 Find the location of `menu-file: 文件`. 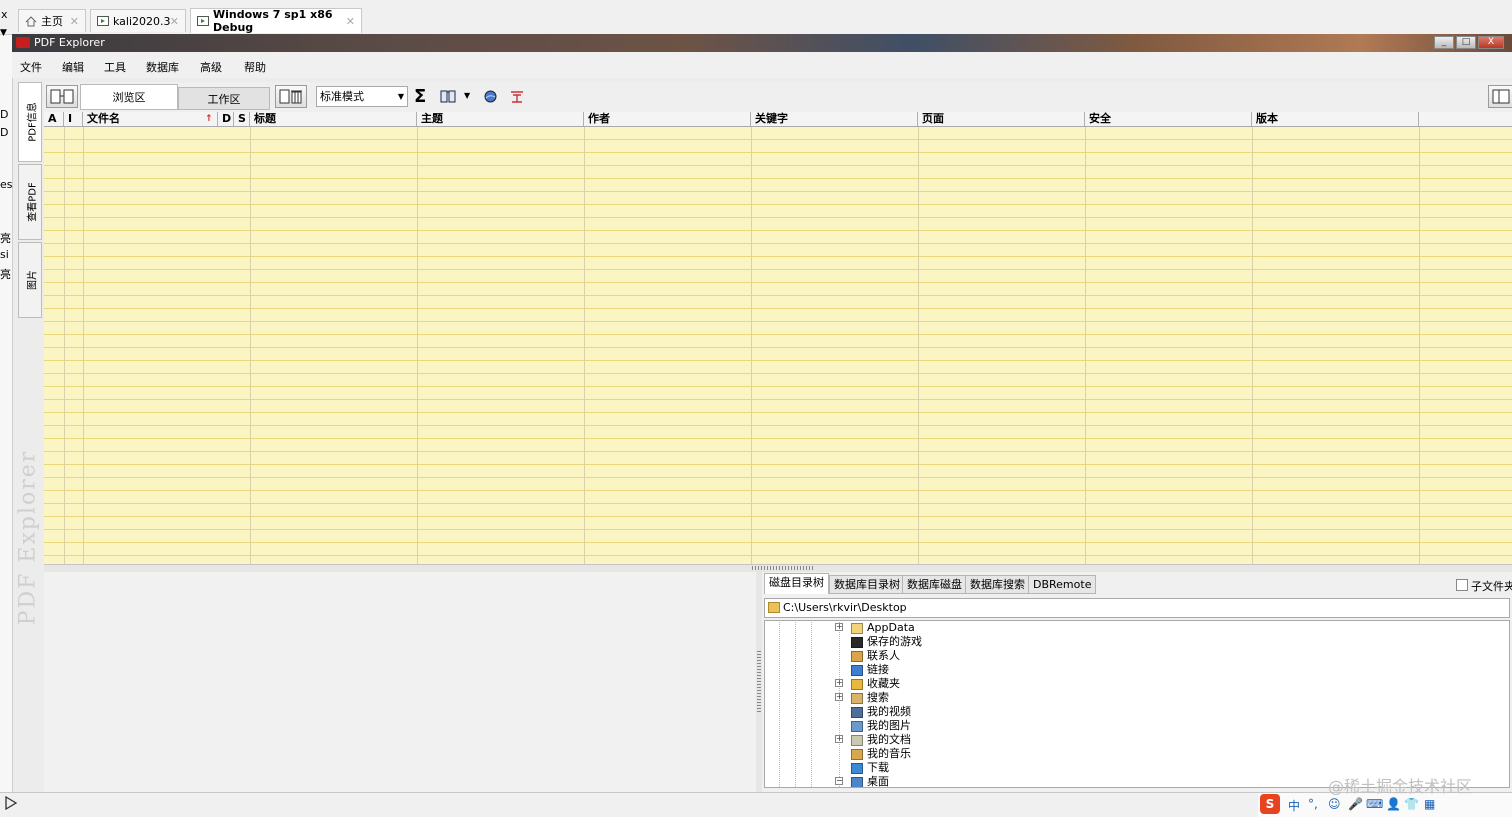

menu-file: 文件 is located at coordinates (31, 67).